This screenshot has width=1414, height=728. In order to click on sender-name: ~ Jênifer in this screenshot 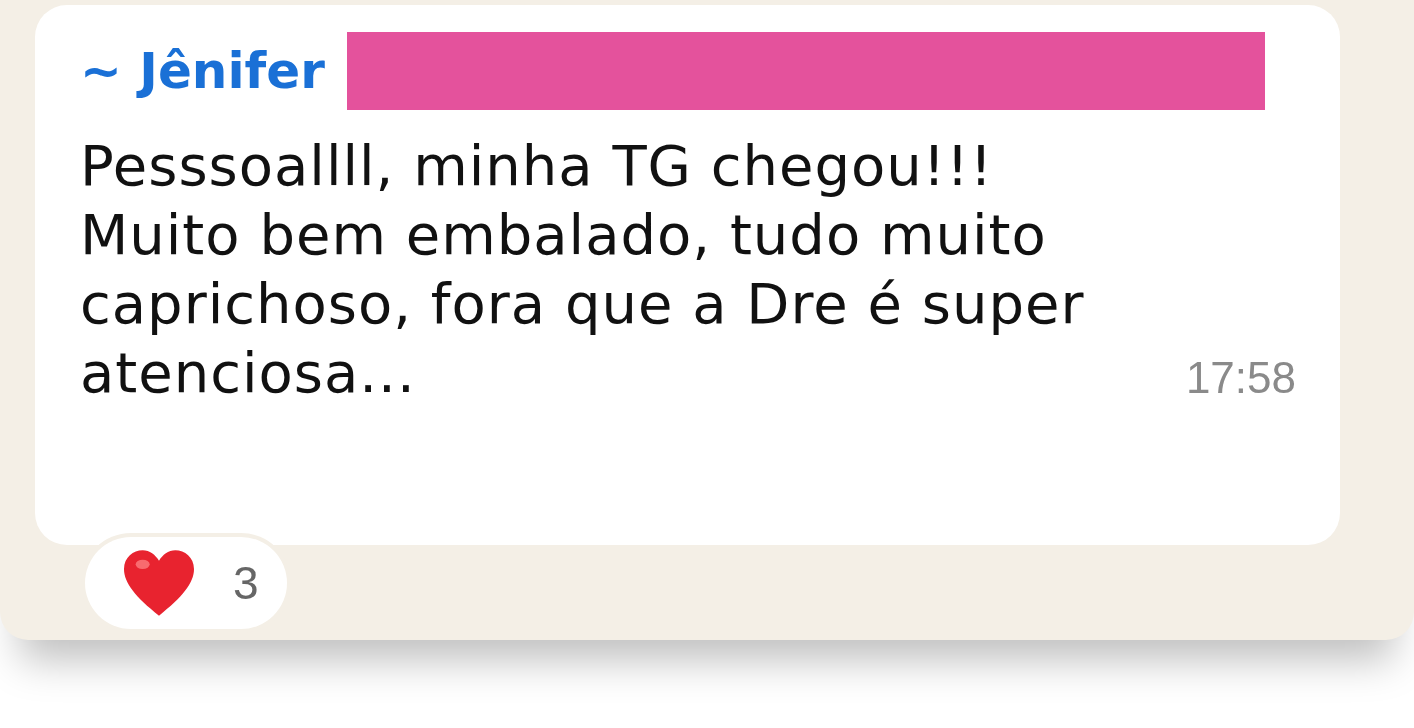, I will do `click(202, 71)`.